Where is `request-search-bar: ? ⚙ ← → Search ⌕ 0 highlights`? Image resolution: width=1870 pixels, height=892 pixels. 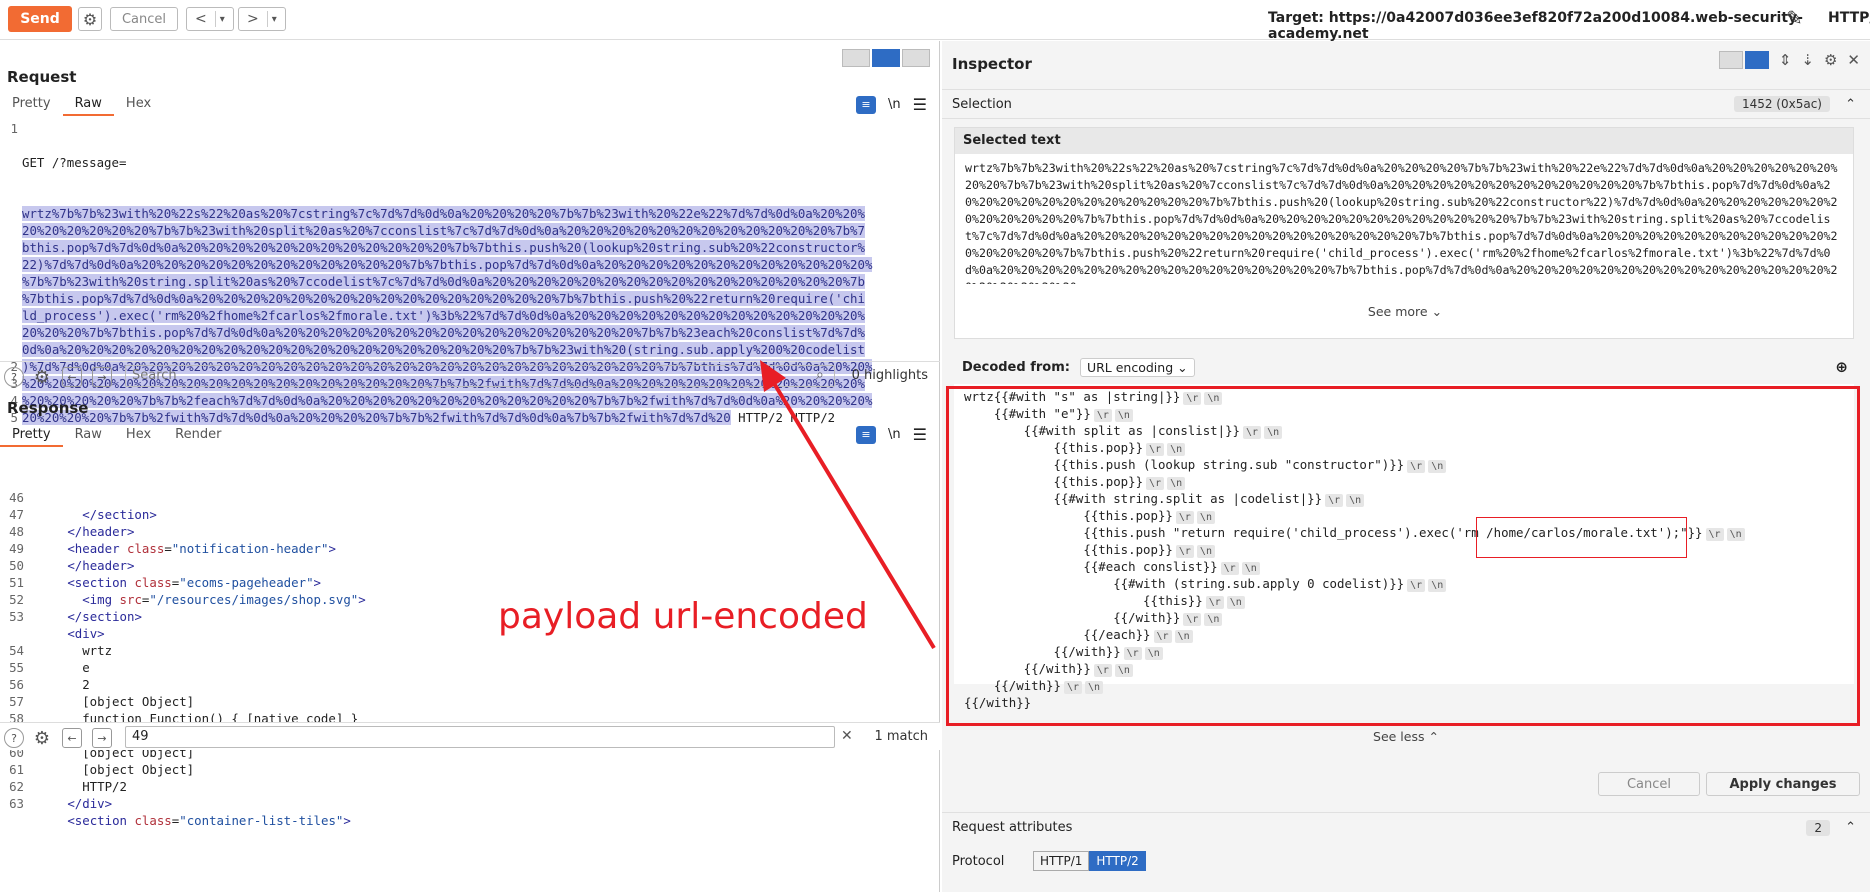
request-search-bar: ? ⚙ ← → Search ⌕ 0 highlights is located at coordinates (470, 375).